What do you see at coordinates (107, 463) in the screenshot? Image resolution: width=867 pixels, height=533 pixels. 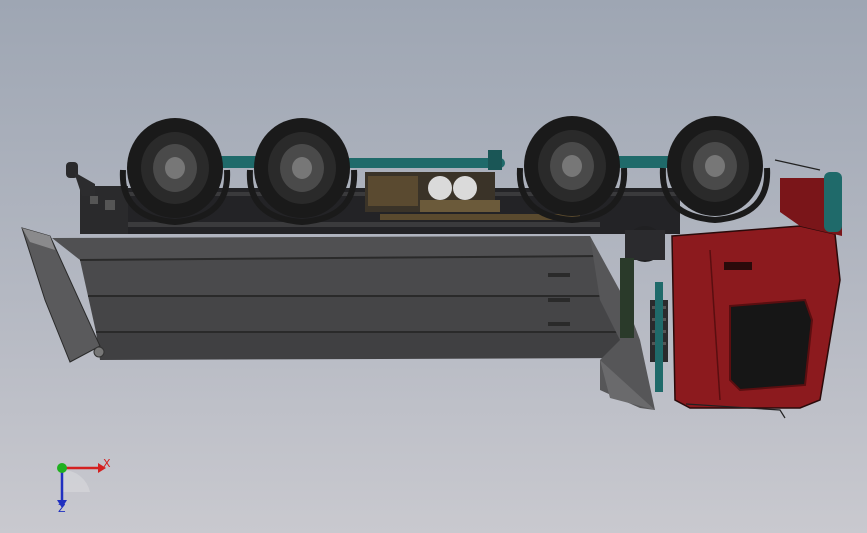 I see `x-axis-label: X` at bounding box center [107, 463].